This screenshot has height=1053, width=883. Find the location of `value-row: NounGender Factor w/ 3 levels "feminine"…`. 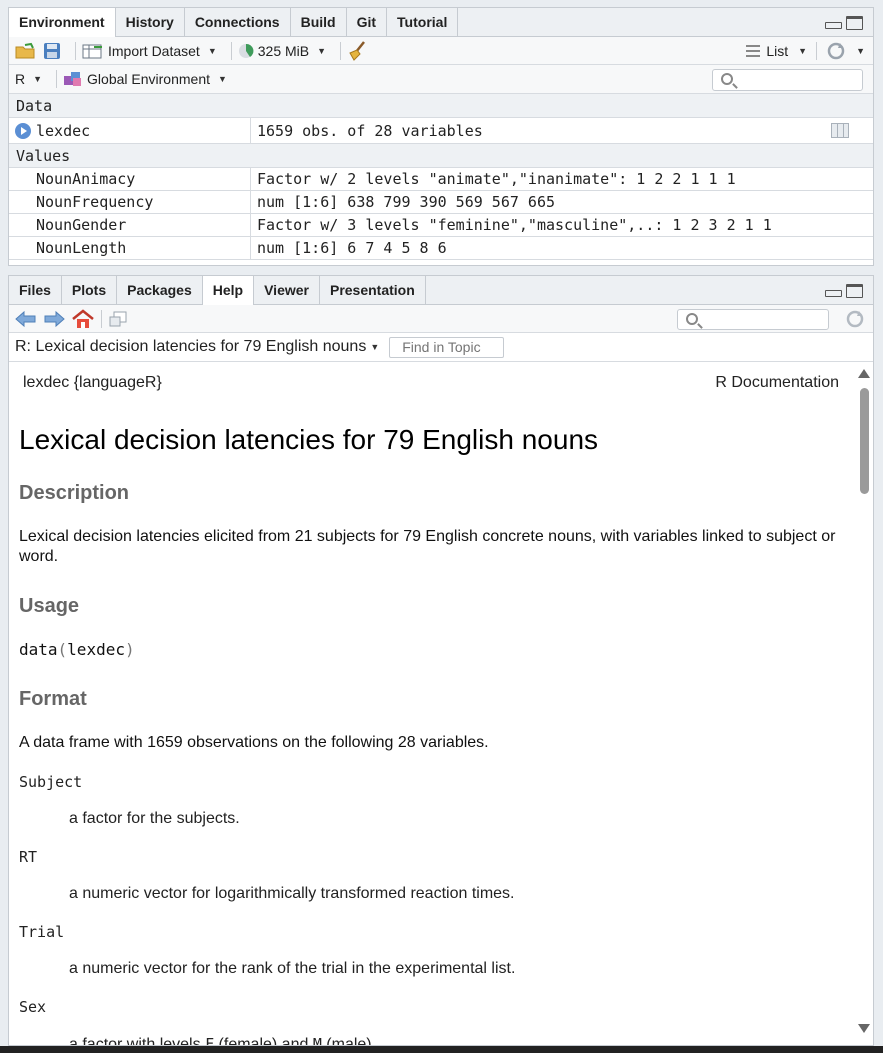

value-row: NounGender Factor w/ 3 levels "feminine"… is located at coordinates (441, 225).